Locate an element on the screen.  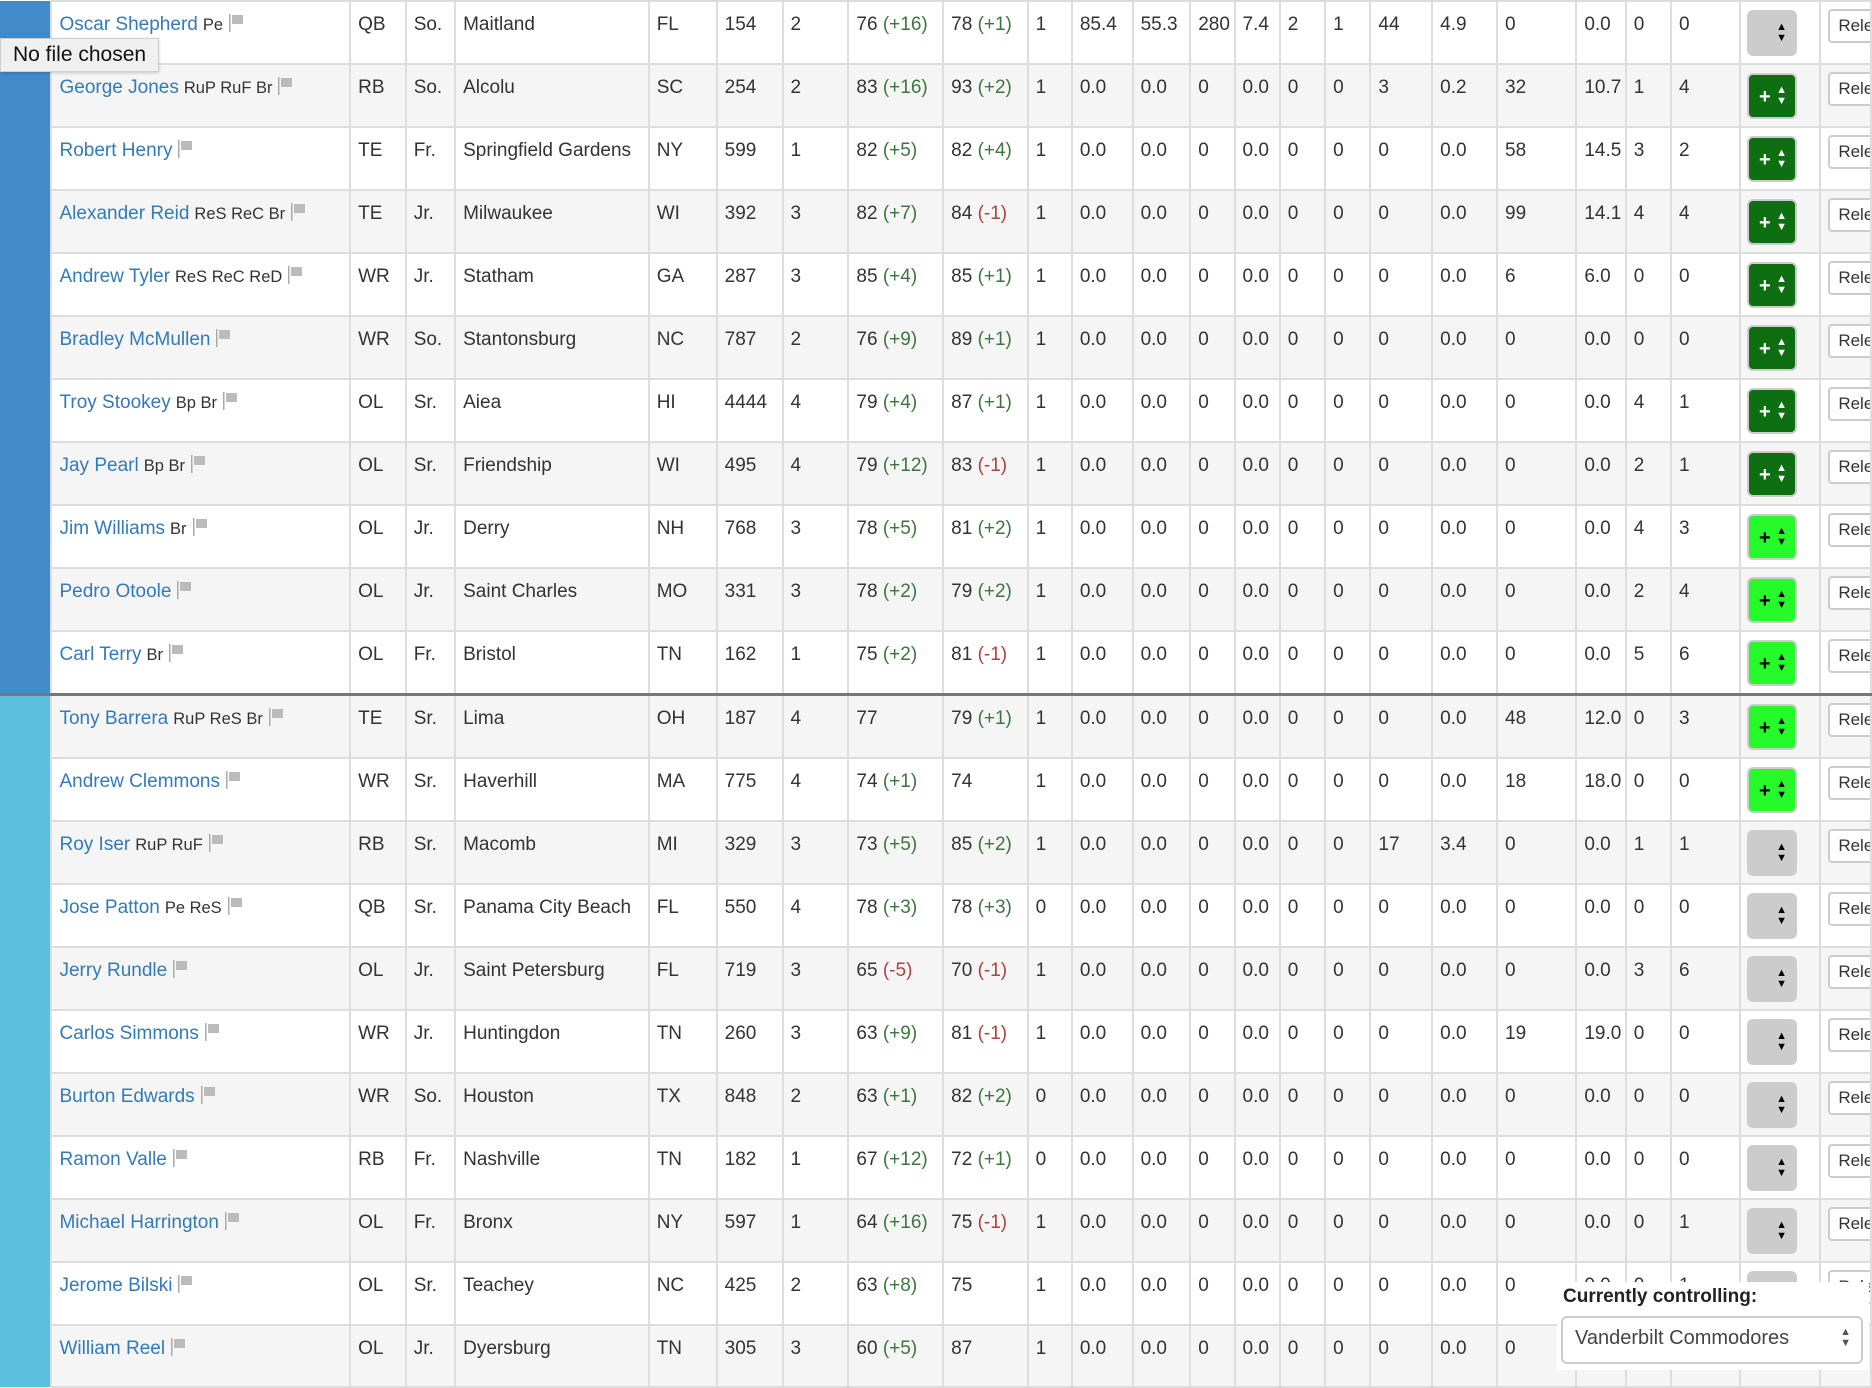
player-name-link: Robert Henry is located at coordinates (115, 150).